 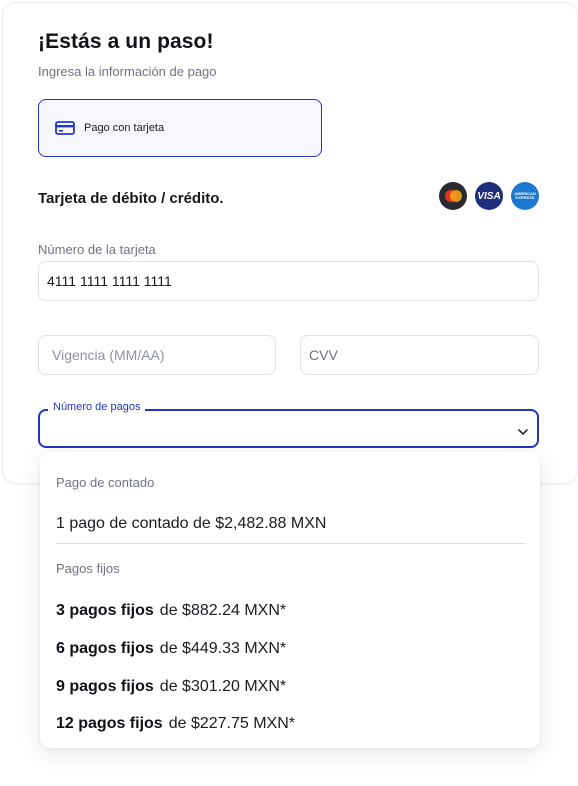 What do you see at coordinates (105, 482) in the screenshot?
I see `group-cash-label: Pago de contado` at bounding box center [105, 482].